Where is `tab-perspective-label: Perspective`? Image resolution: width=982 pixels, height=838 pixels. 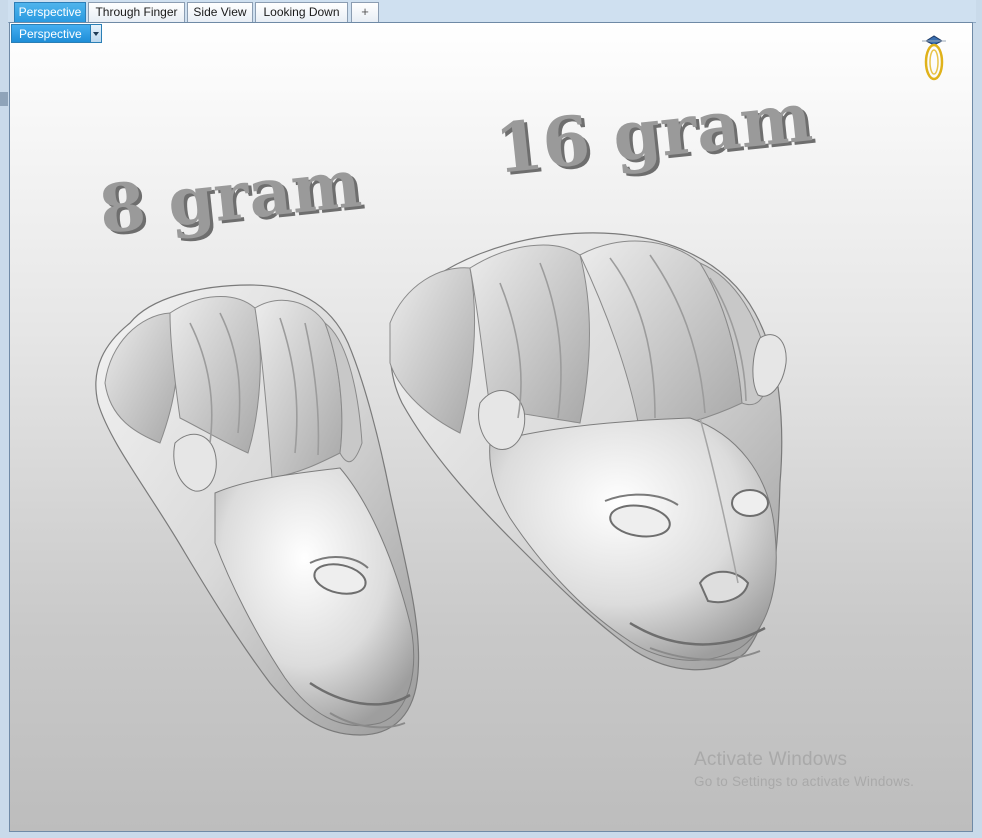 tab-perspective-label: Perspective is located at coordinates (50, 12).